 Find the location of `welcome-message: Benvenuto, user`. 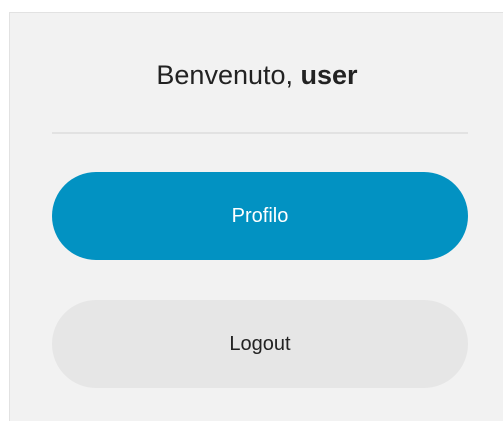

welcome-message: Benvenuto, user is located at coordinates (257, 75).